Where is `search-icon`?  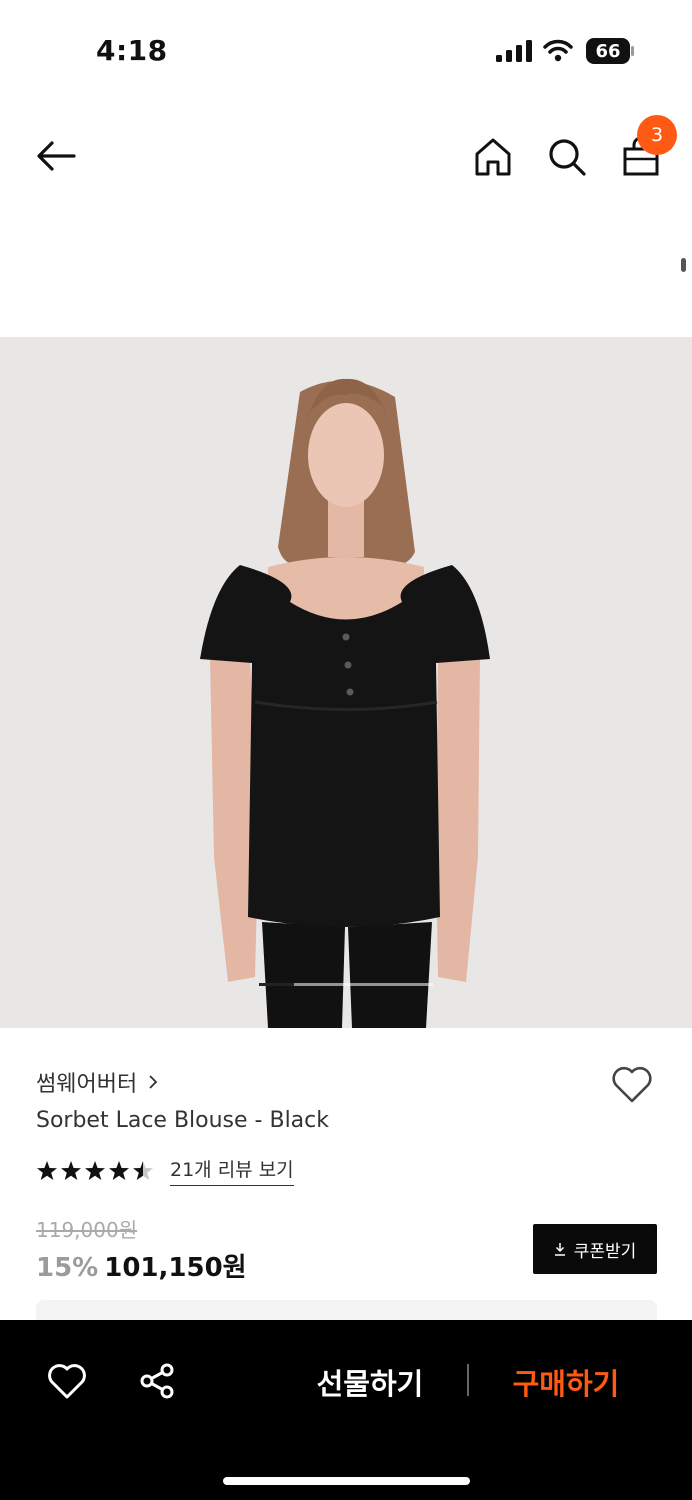
search-icon is located at coordinates (567, 157).